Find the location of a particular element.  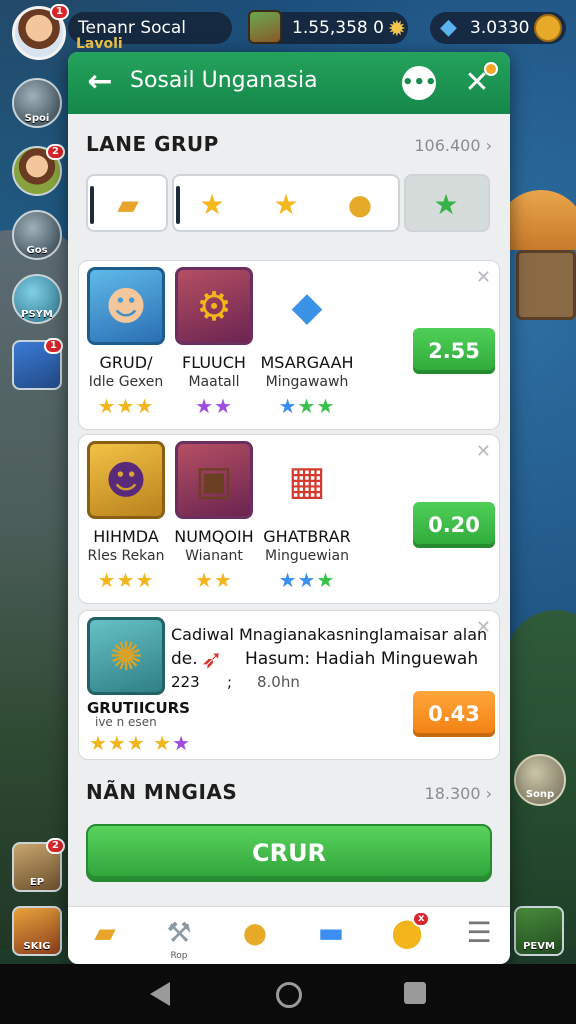

filter-row: ▰ ★ ★ ● ★ is located at coordinates (288, 204).